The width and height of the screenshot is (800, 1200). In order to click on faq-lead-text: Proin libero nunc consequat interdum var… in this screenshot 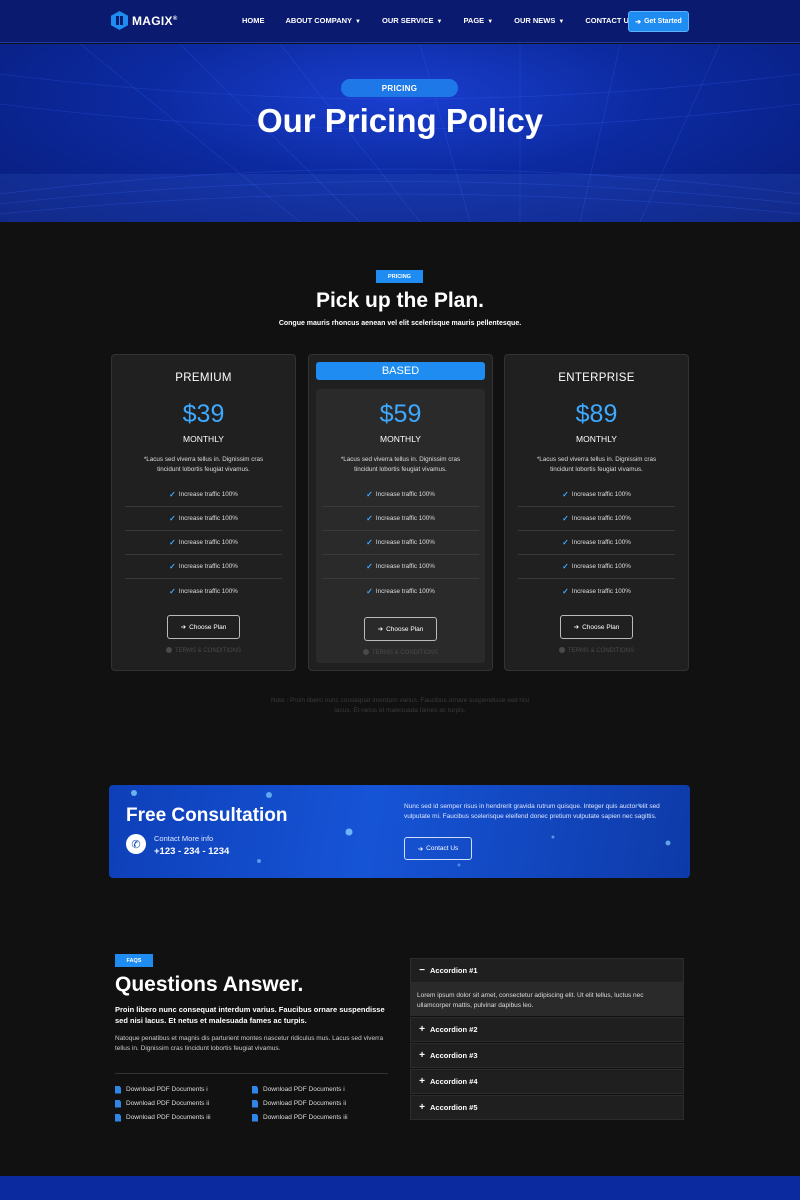, I will do `click(250, 1015)`.